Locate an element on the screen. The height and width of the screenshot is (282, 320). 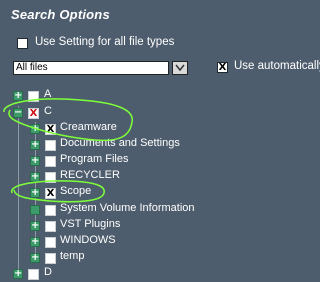
svi-checkbox is located at coordinates (50, 210).